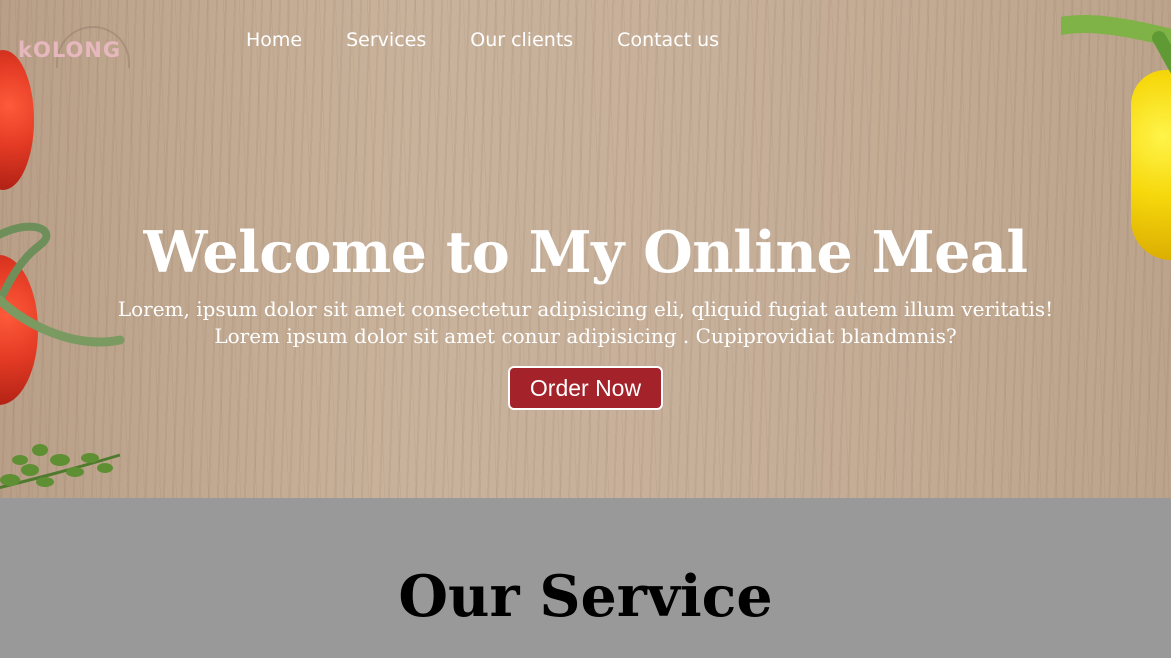 This screenshot has width=1171, height=658. Describe the element at coordinates (60, 467) in the screenshot. I see `herb-image` at that location.